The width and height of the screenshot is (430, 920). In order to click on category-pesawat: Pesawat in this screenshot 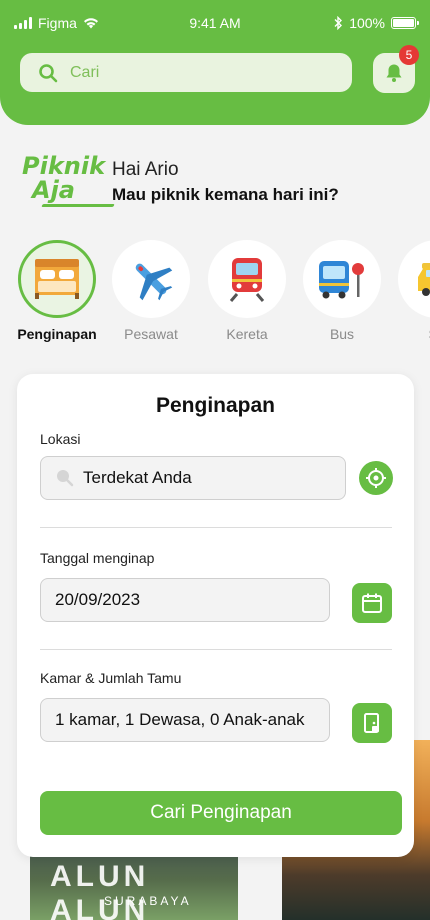, I will do `click(151, 291)`.